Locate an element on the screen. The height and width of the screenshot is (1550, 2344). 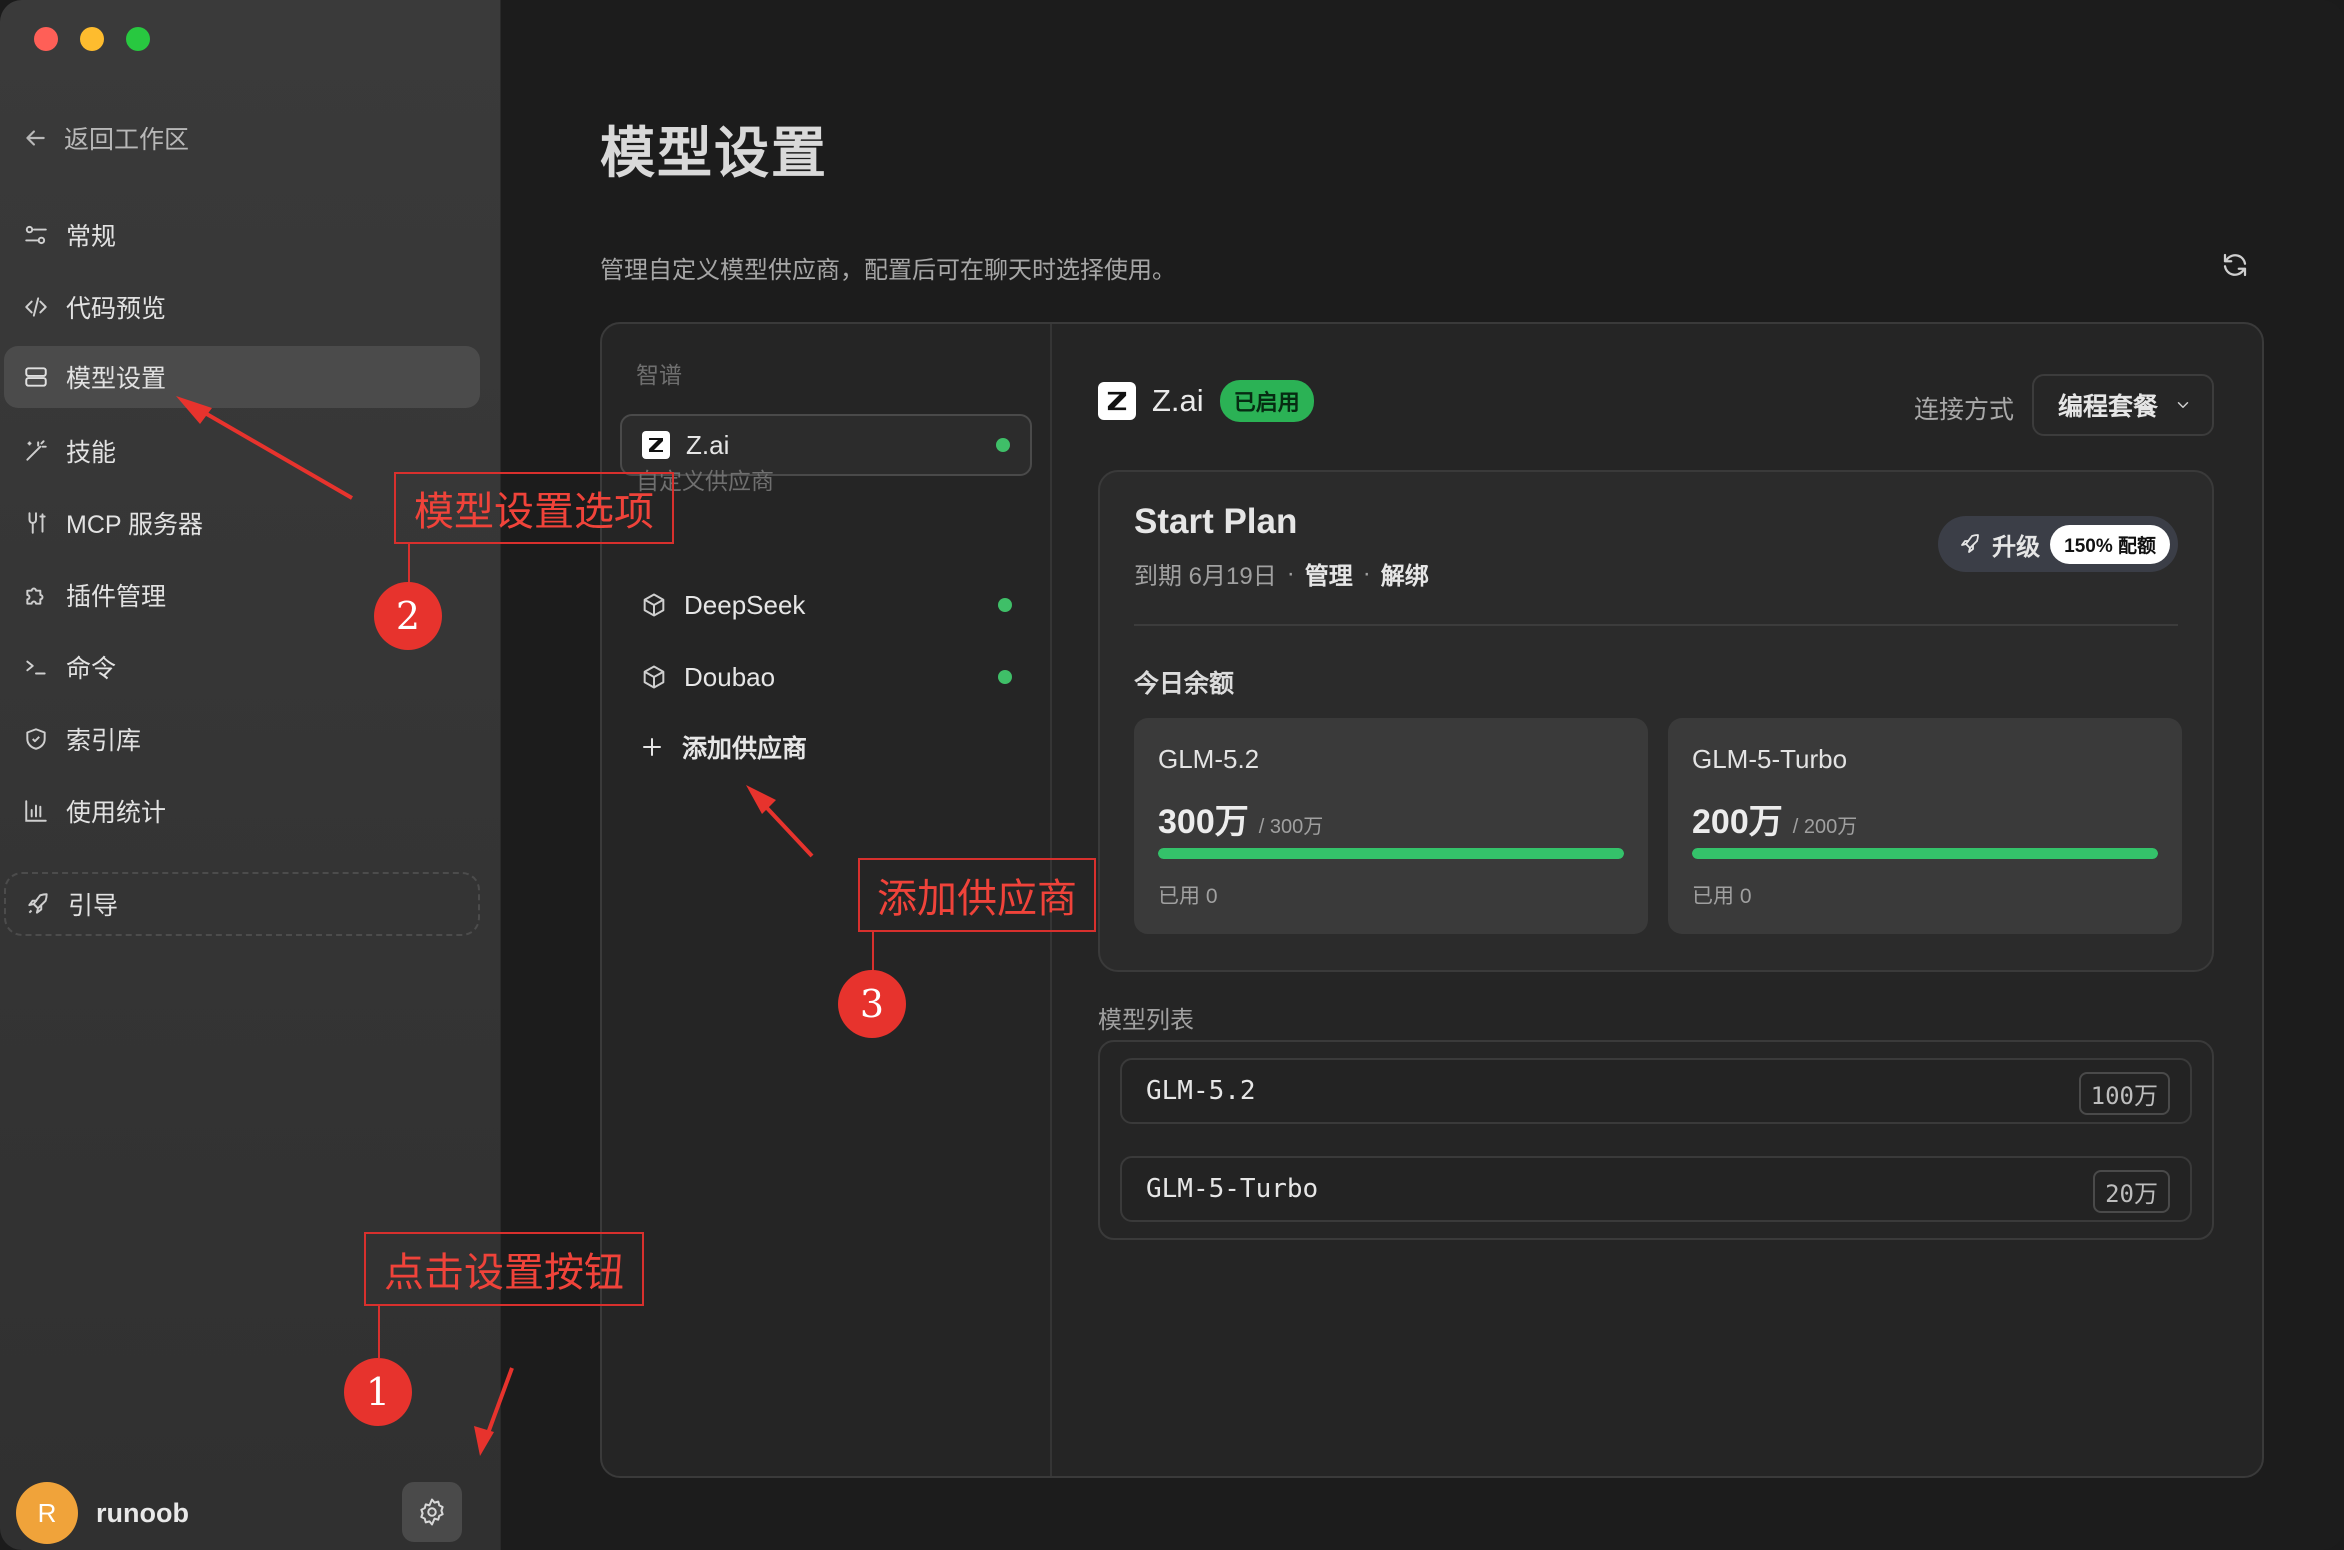
annotation-number-1: 1 is located at coordinates (378, 1392).